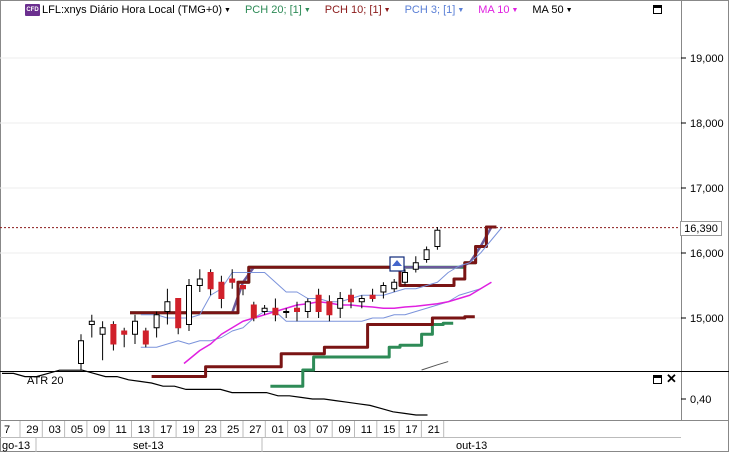 The image size is (729, 452). Describe the element at coordinates (16, 446) in the screenshot. I see `month-label: go-13` at that location.